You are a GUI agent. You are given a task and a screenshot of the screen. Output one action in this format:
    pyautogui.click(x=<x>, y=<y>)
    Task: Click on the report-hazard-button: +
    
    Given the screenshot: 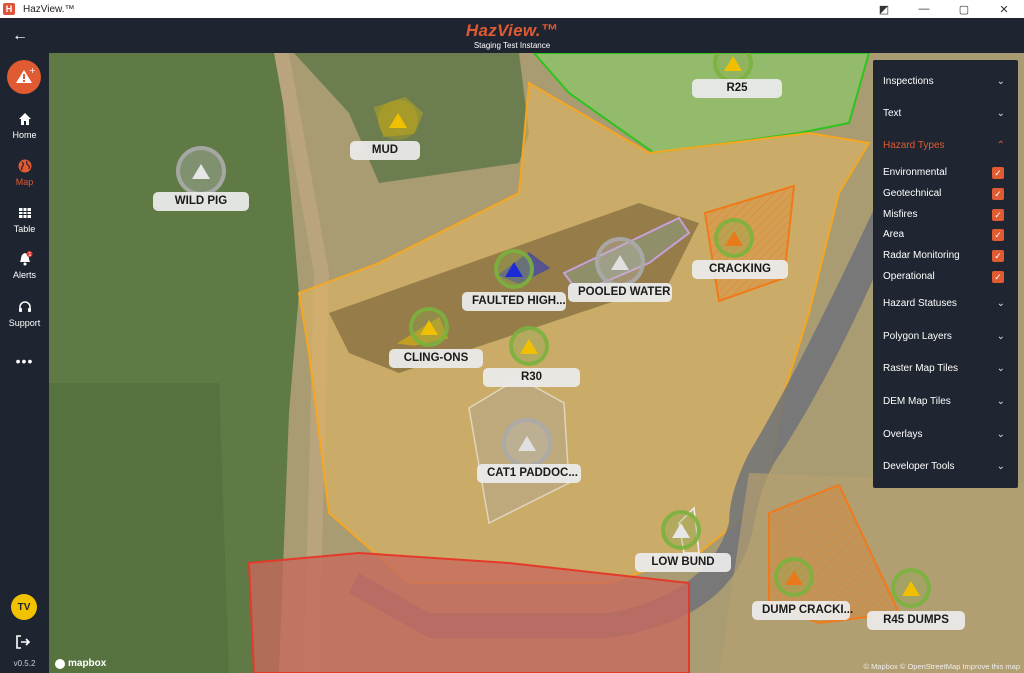 What is the action you would take?
    pyautogui.click(x=24, y=77)
    